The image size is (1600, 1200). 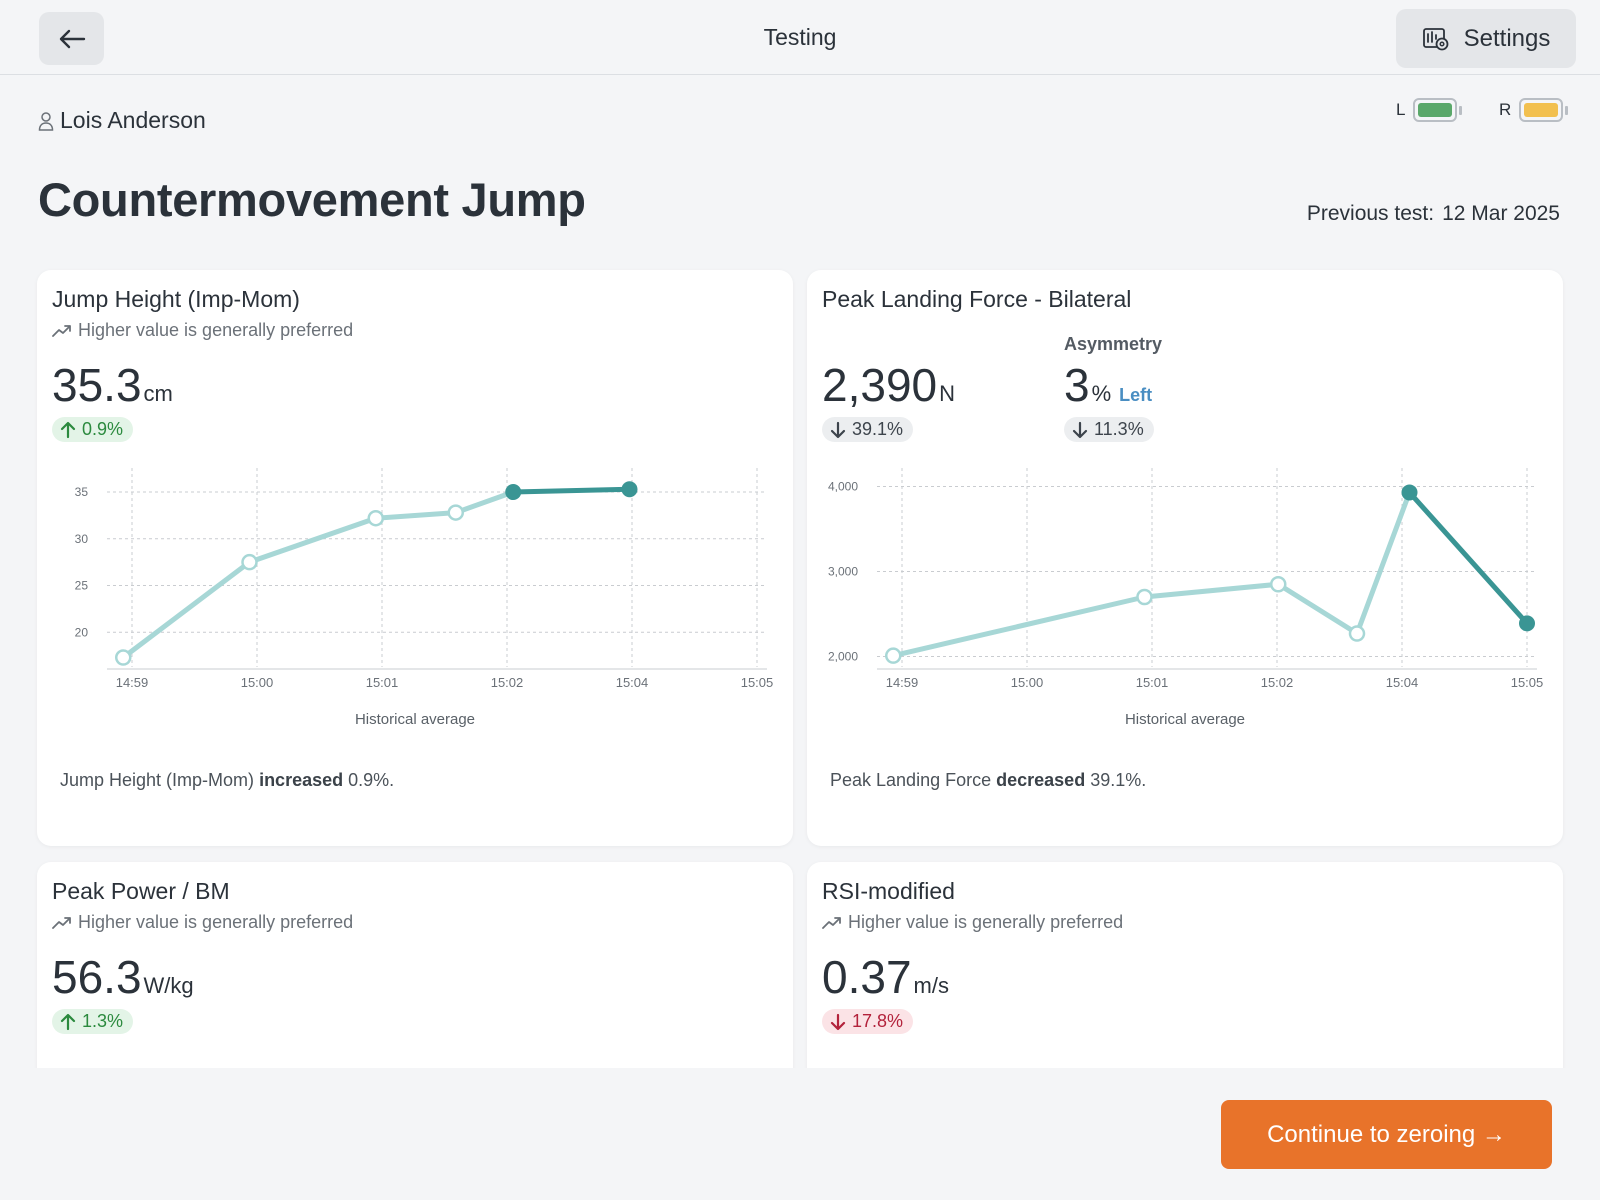 I want to click on metric-value: 56.3 W/kg, so click(x=123, y=977).